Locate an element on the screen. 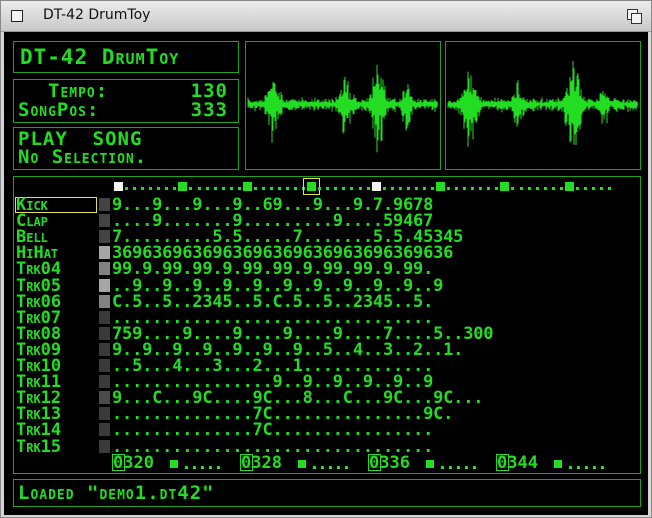 The height and width of the screenshot is (518, 652). app-name-panel: DT-42 DrumToy is located at coordinates (126, 57).